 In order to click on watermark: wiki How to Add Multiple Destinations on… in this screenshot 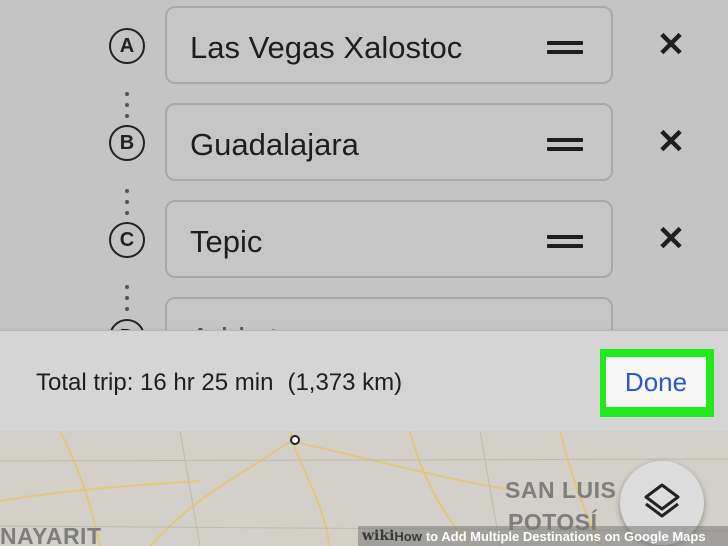, I will do `click(543, 536)`.